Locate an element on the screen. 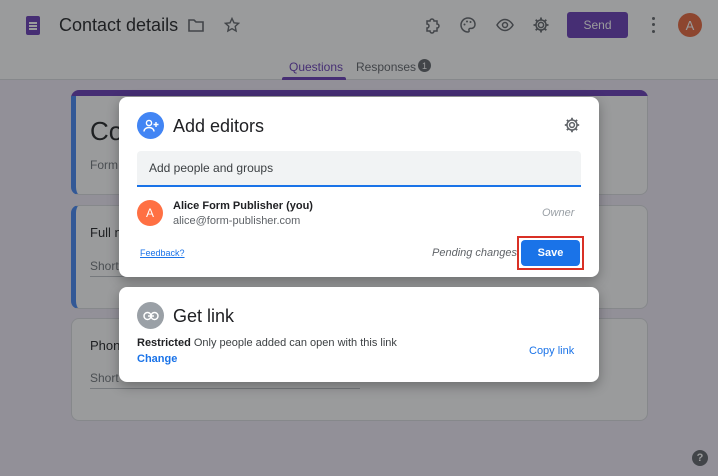 Image resolution: width=718 pixels, height=476 pixels. copy-link-button: Copy link is located at coordinates (551, 351).